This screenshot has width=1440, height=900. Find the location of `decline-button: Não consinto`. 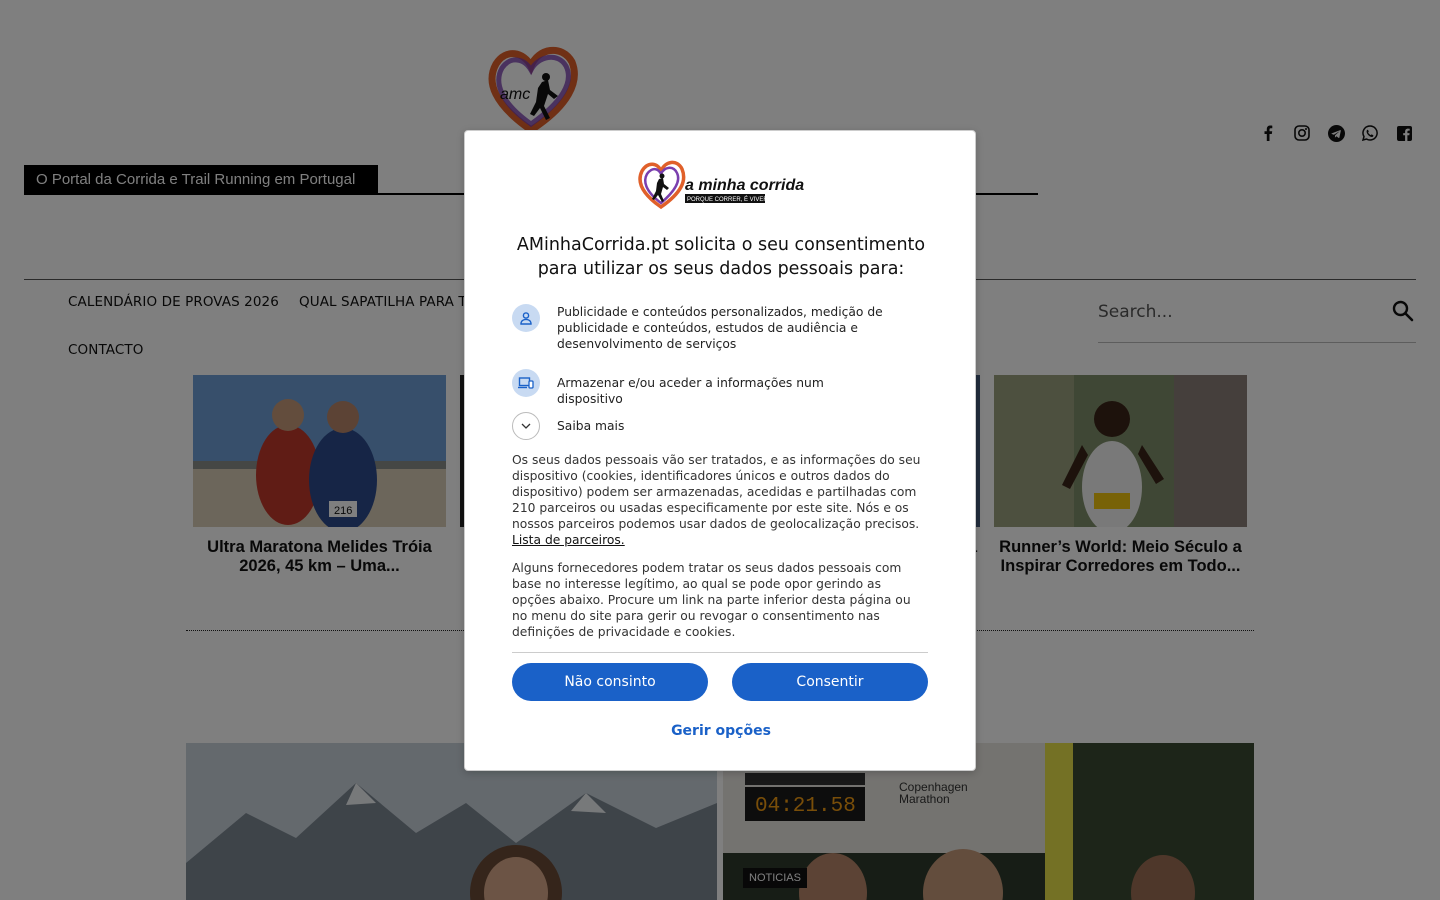

decline-button: Não consinto is located at coordinates (610, 682).